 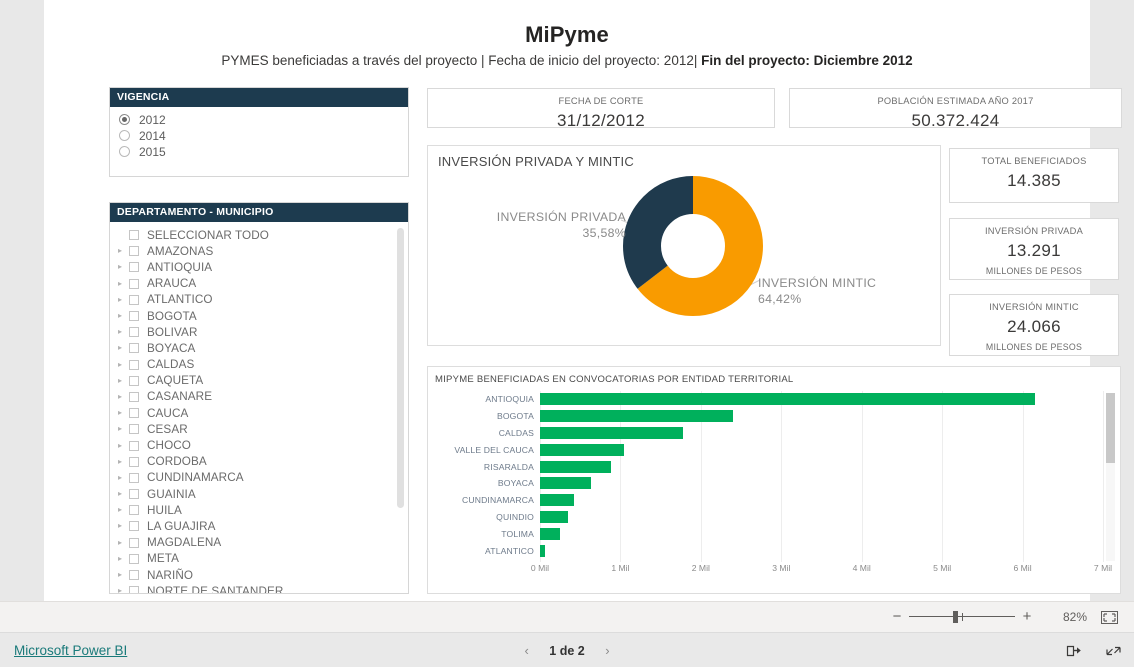 What do you see at coordinates (259, 348) in the screenshot?
I see `departamento-item: ▸ BOYACA` at bounding box center [259, 348].